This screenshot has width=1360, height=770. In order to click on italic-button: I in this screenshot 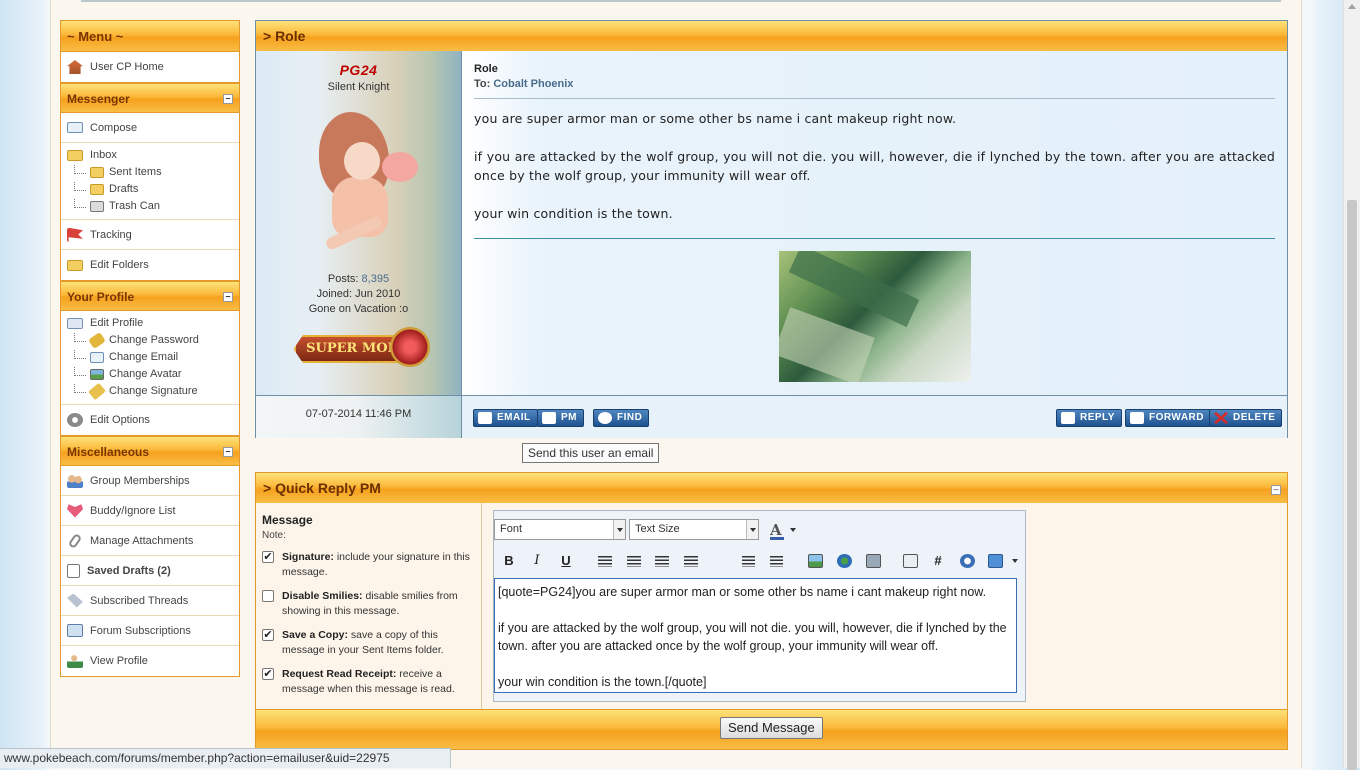, I will do `click(537, 561)`.